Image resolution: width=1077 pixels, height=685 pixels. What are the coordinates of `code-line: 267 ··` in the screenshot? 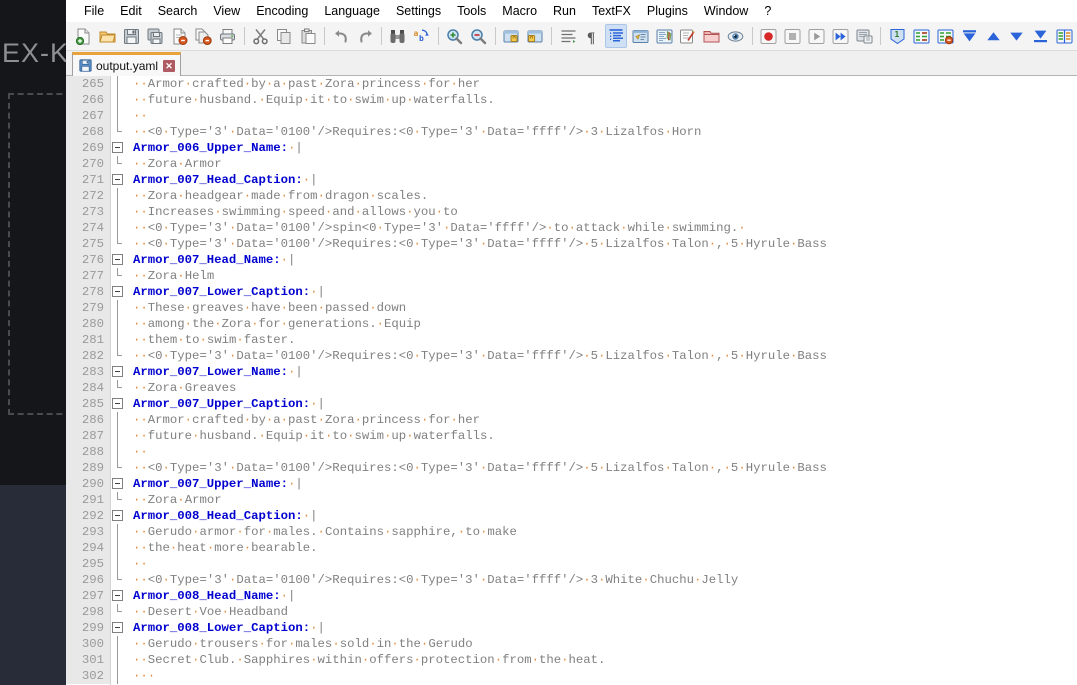 It's located at (571, 116).